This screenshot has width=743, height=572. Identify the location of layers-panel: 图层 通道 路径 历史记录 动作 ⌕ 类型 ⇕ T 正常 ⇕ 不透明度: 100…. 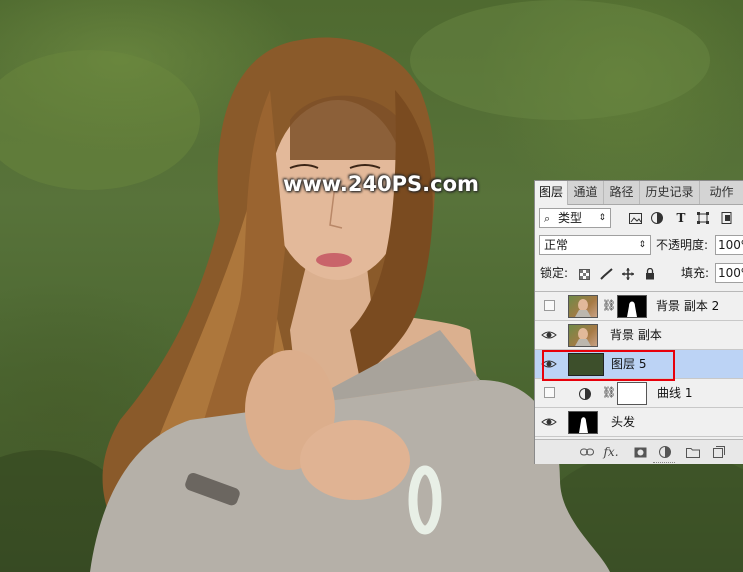
(638, 322).